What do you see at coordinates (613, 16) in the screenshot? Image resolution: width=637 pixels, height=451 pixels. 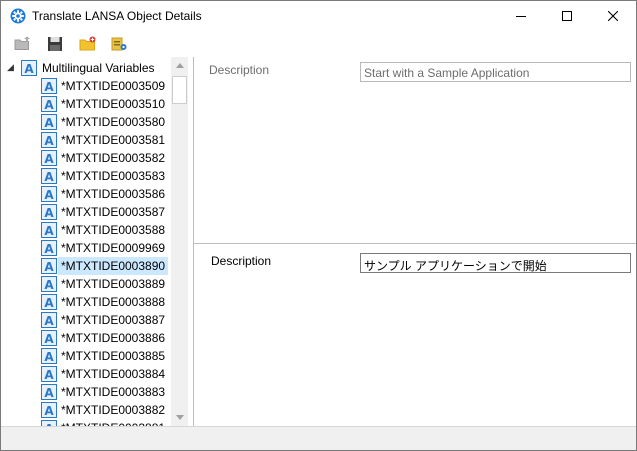 I see `close-button` at bounding box center [613, 16].